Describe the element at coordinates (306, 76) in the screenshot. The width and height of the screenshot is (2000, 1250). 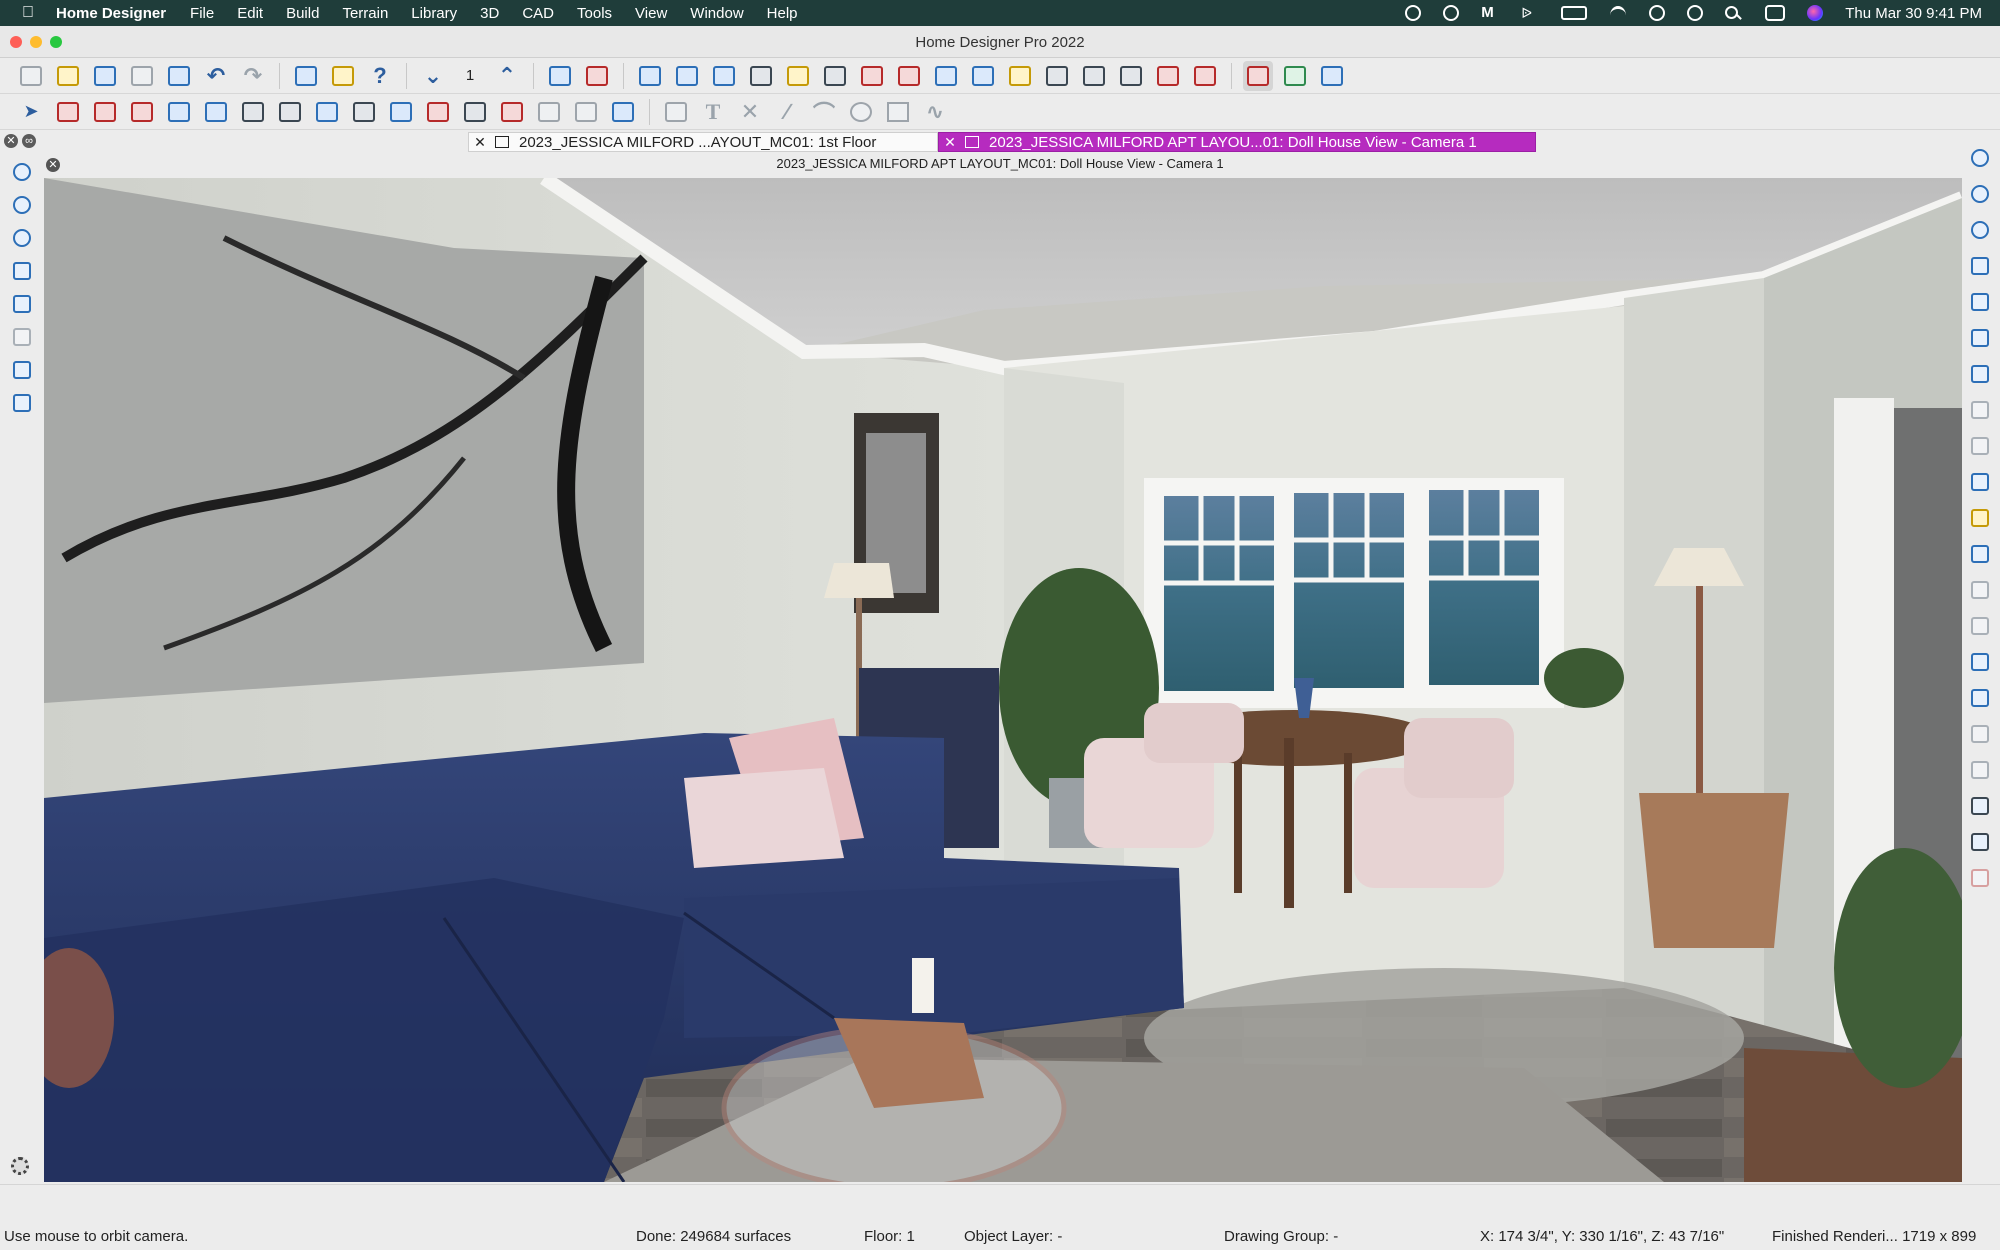
I see `project-browser-button` at that location.